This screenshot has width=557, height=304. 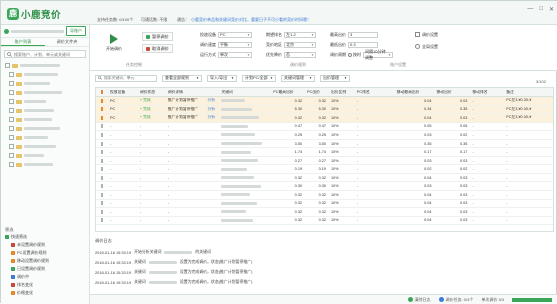 What do you see at coordinates (324, 152) in the screenshot?
I see `table-row: - - -1.74 1.74 10% -0.17 0.17- -` at bounding box center [324, 152].